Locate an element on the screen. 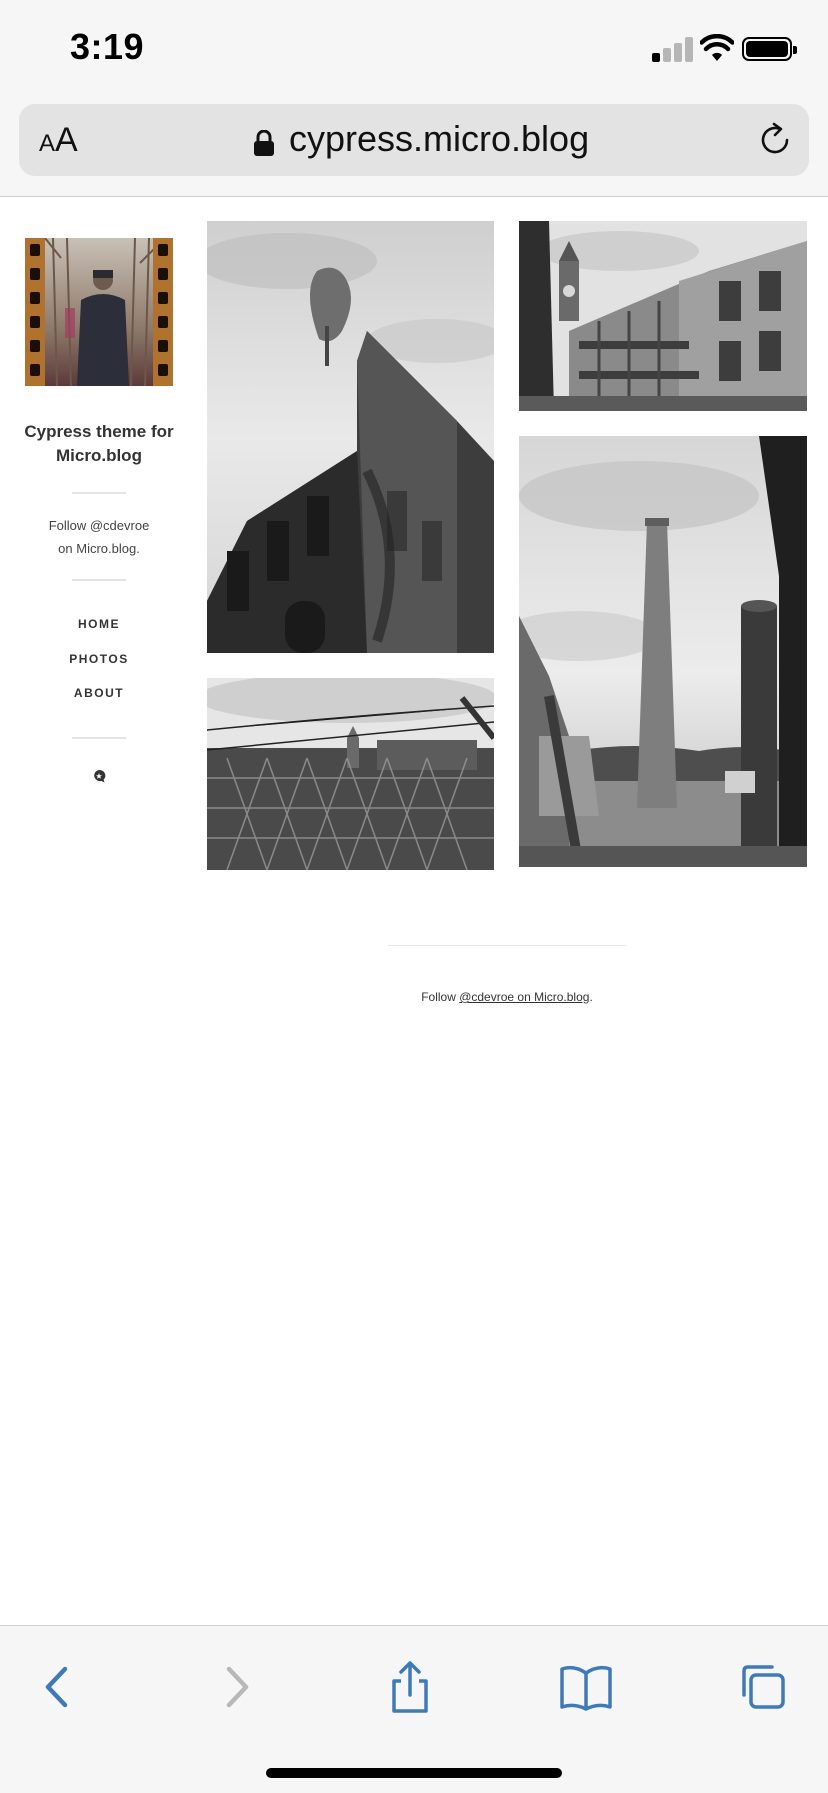  photo-brick-building-tree is located at coordinates (350, 437).